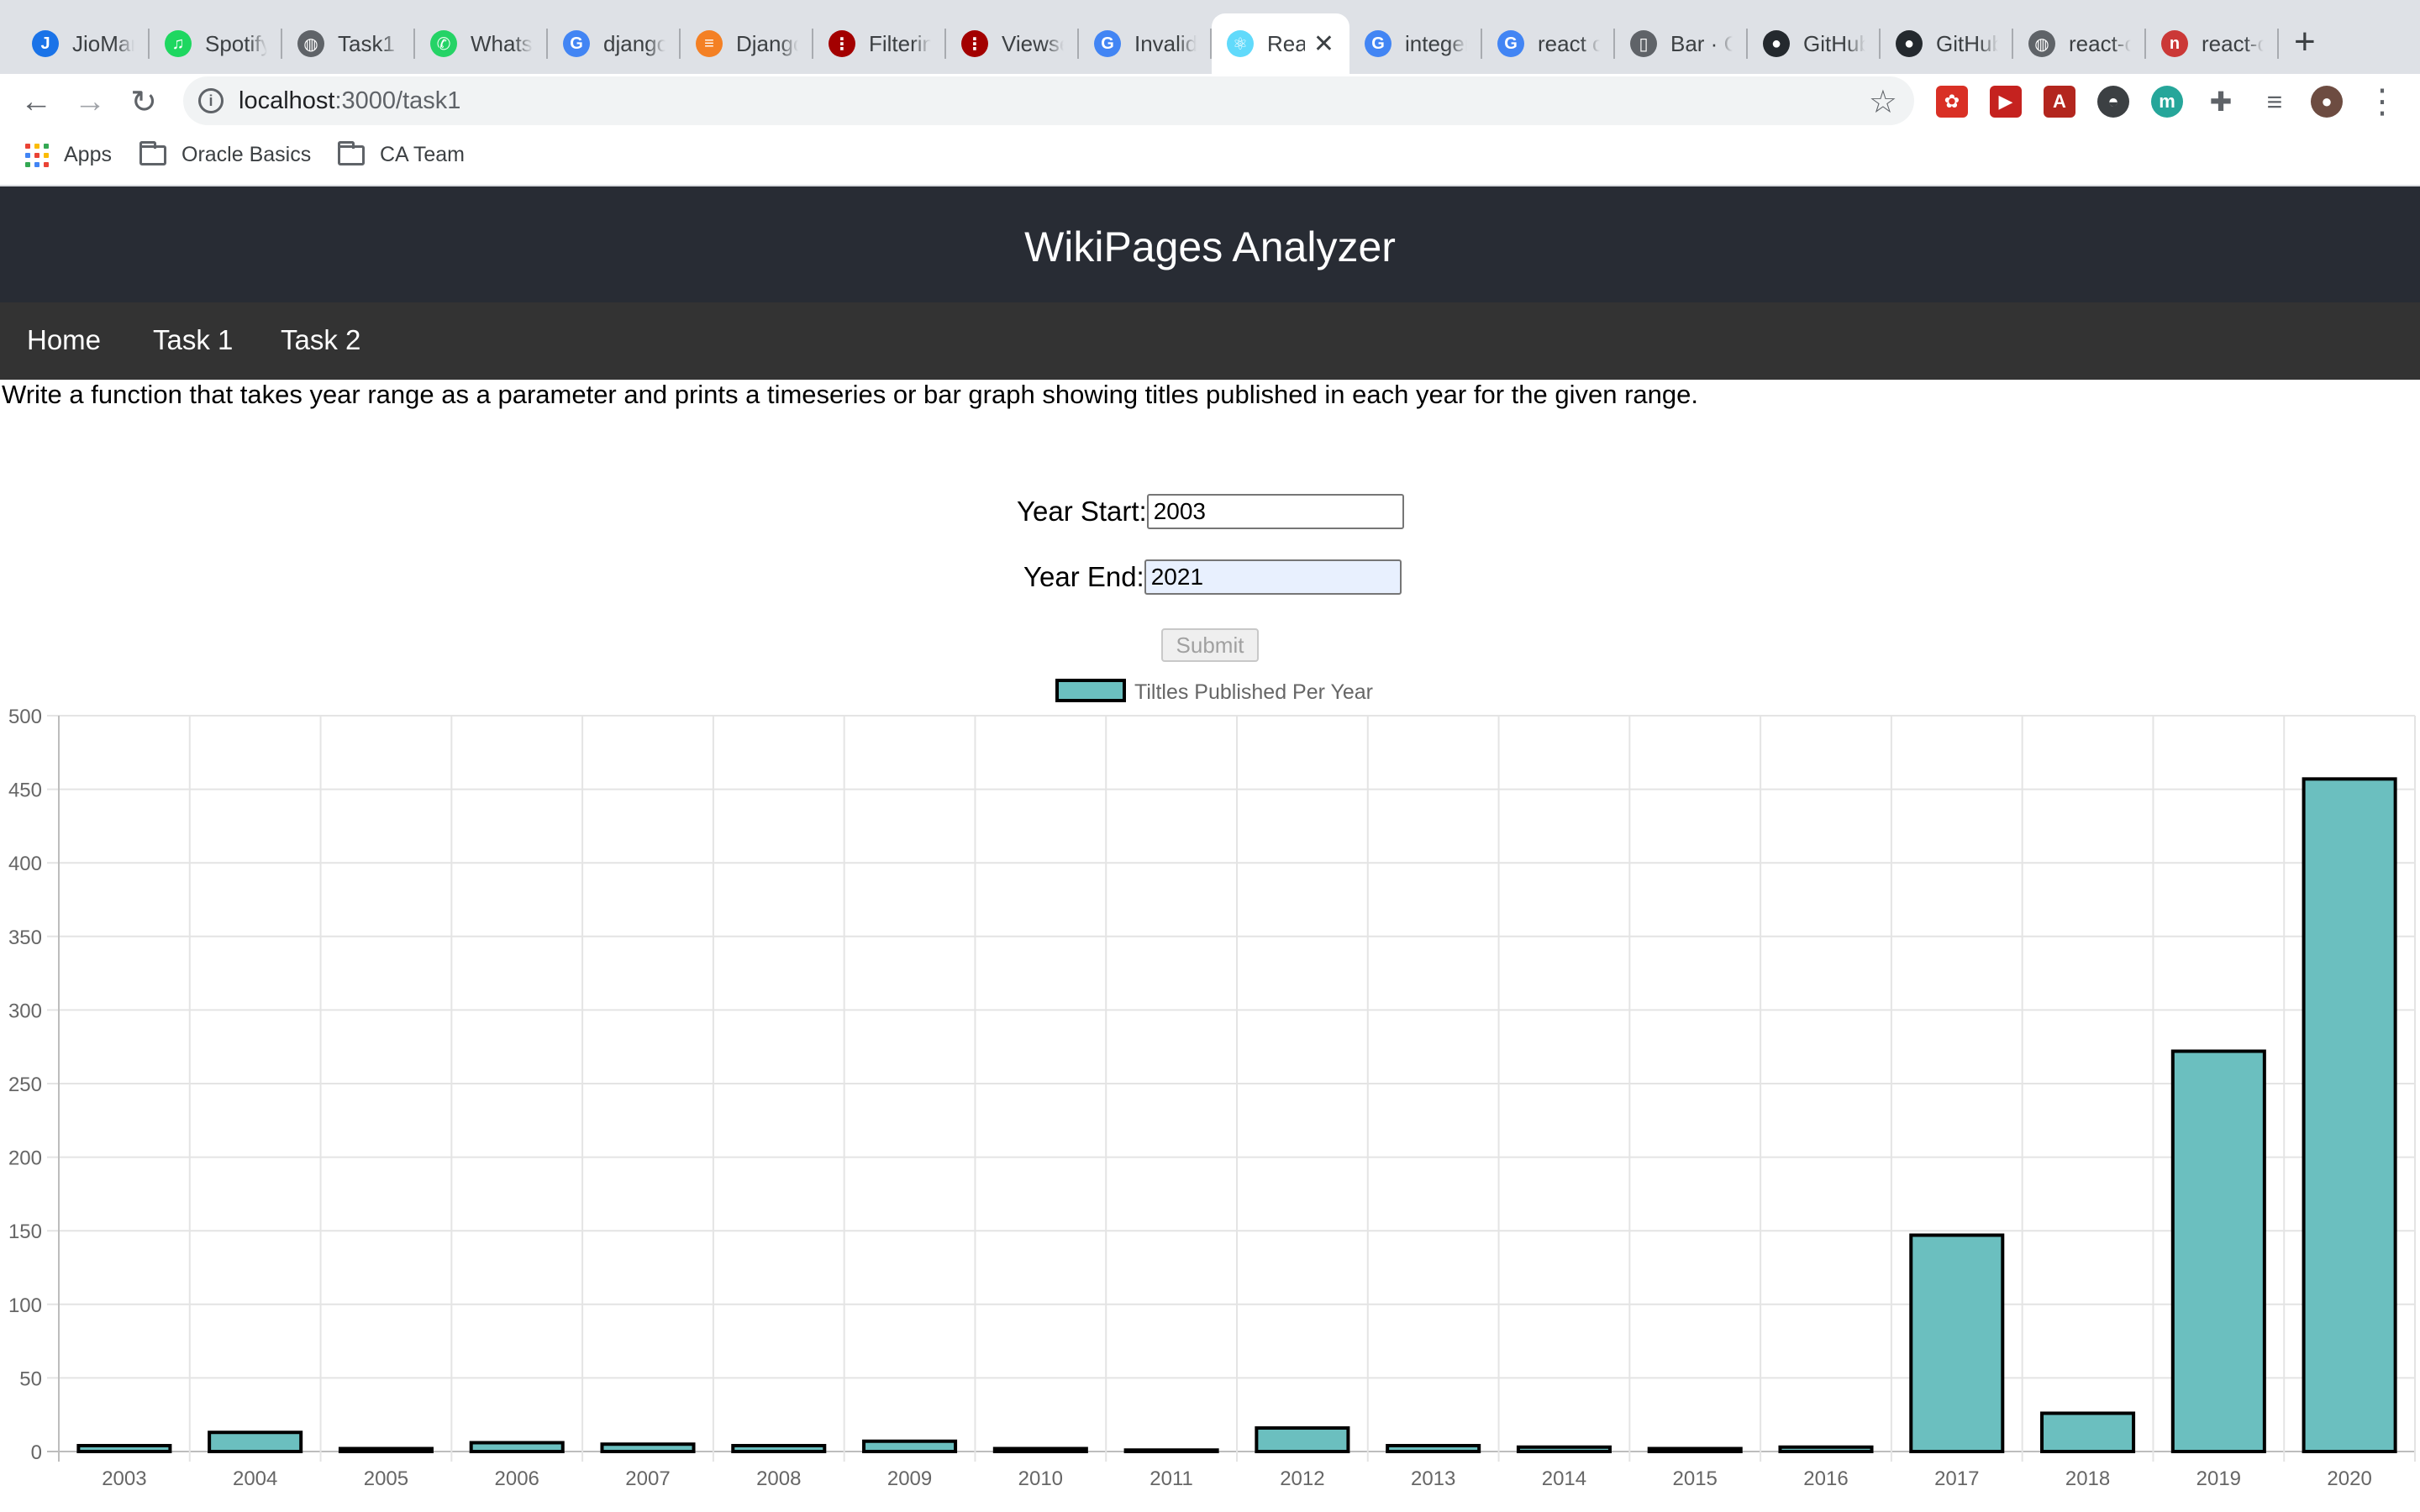 Image resolution: width=2420 pixels, height=1512 pixels. I want to click on react-icon: ⚛, so click(1240, 43).